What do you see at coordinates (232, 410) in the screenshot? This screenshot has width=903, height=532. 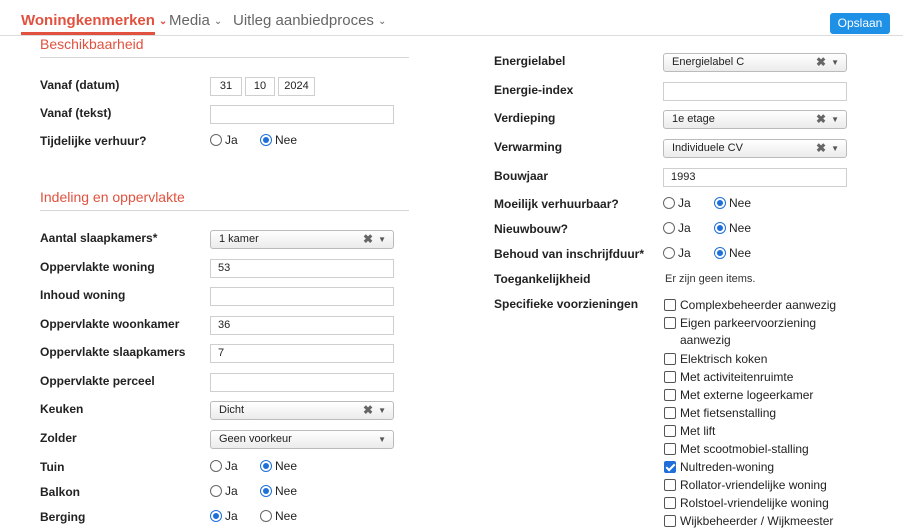 I see `select-value: Dicht` at bounding box center [232, 410].